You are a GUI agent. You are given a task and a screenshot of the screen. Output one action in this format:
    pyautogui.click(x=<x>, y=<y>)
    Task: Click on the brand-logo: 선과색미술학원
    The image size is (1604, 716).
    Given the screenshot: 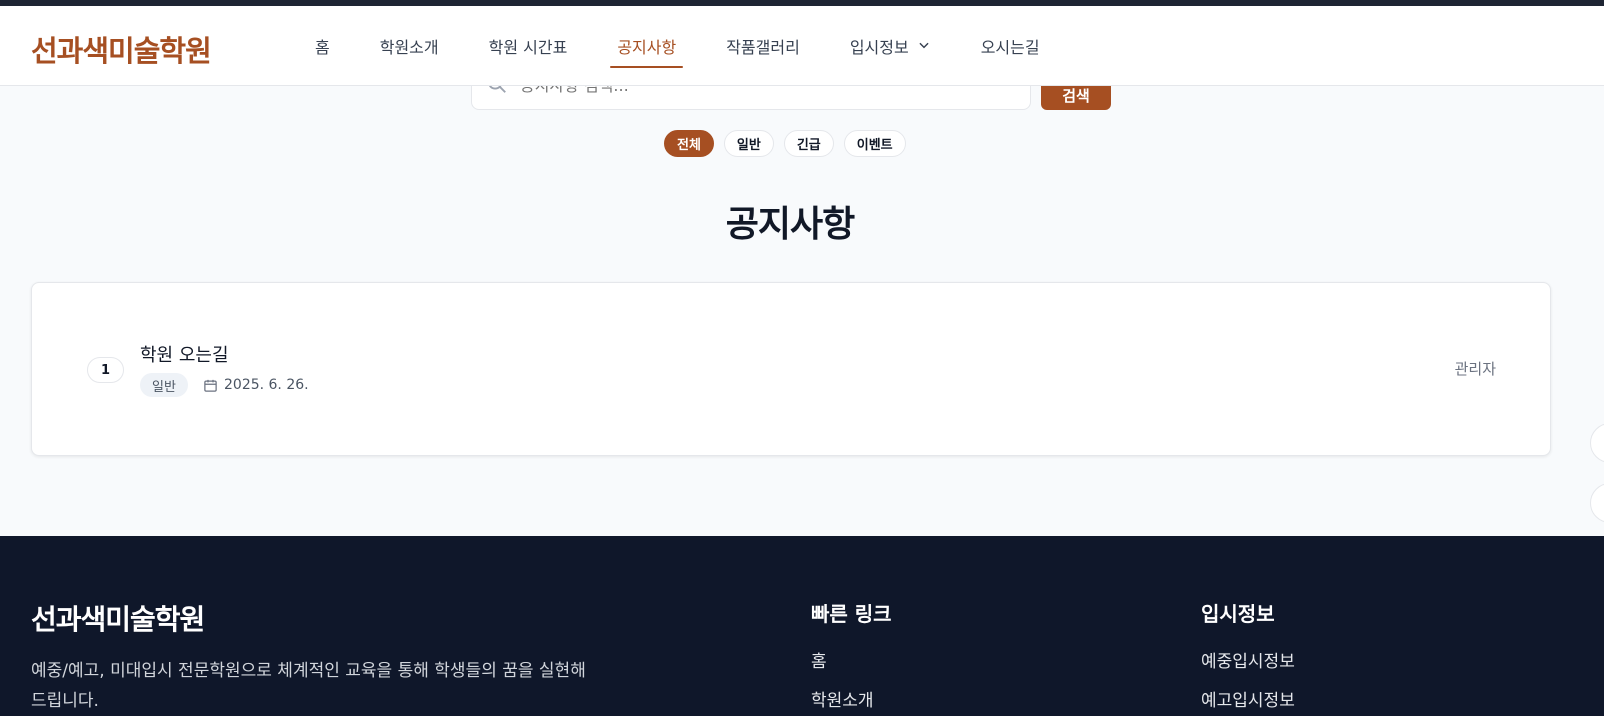 What is the action you would take?
    pyautogui.click(x=121, y=49)
    